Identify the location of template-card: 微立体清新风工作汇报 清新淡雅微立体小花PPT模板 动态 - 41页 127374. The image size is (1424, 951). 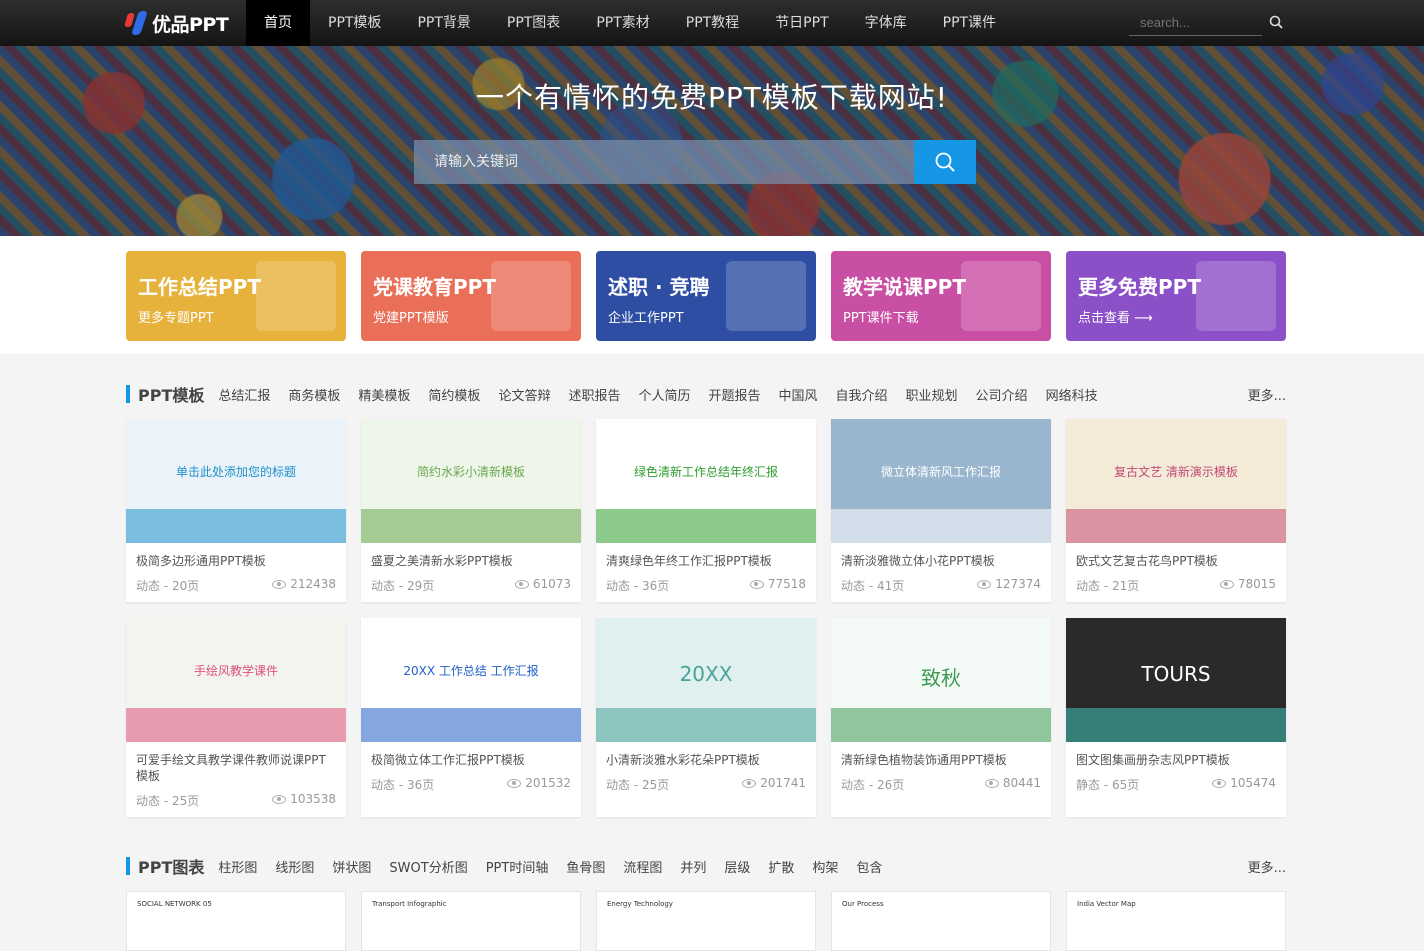
(941, 510).